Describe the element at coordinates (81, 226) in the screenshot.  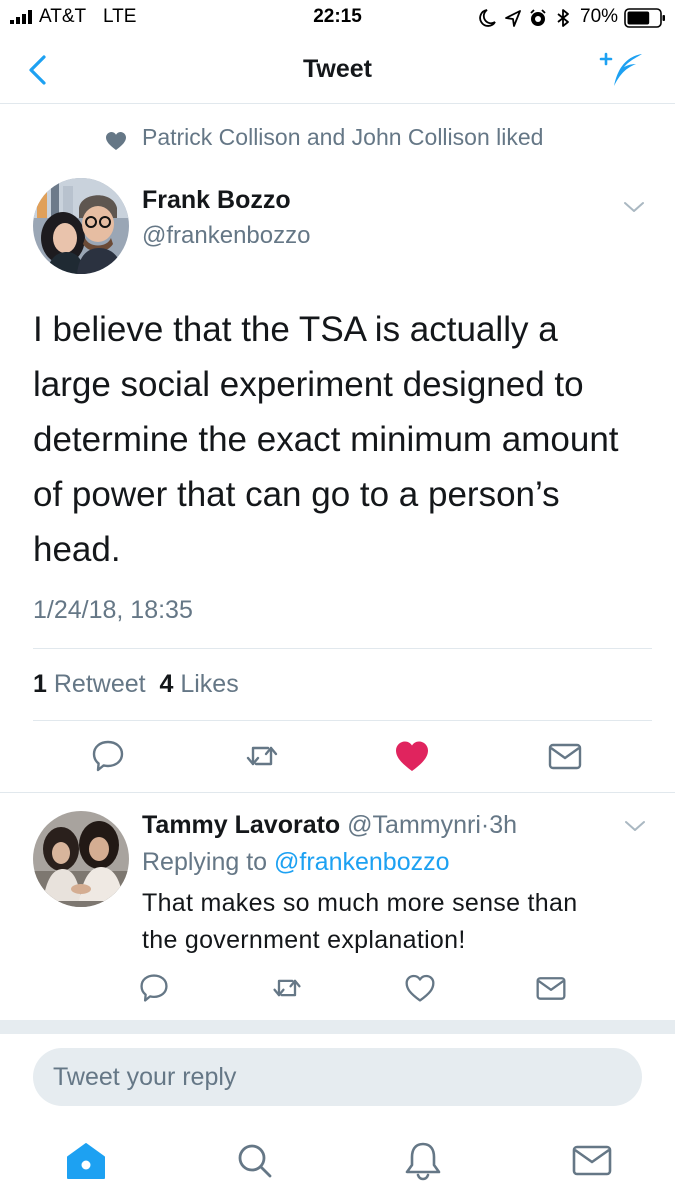
I see `avatar` at that location.